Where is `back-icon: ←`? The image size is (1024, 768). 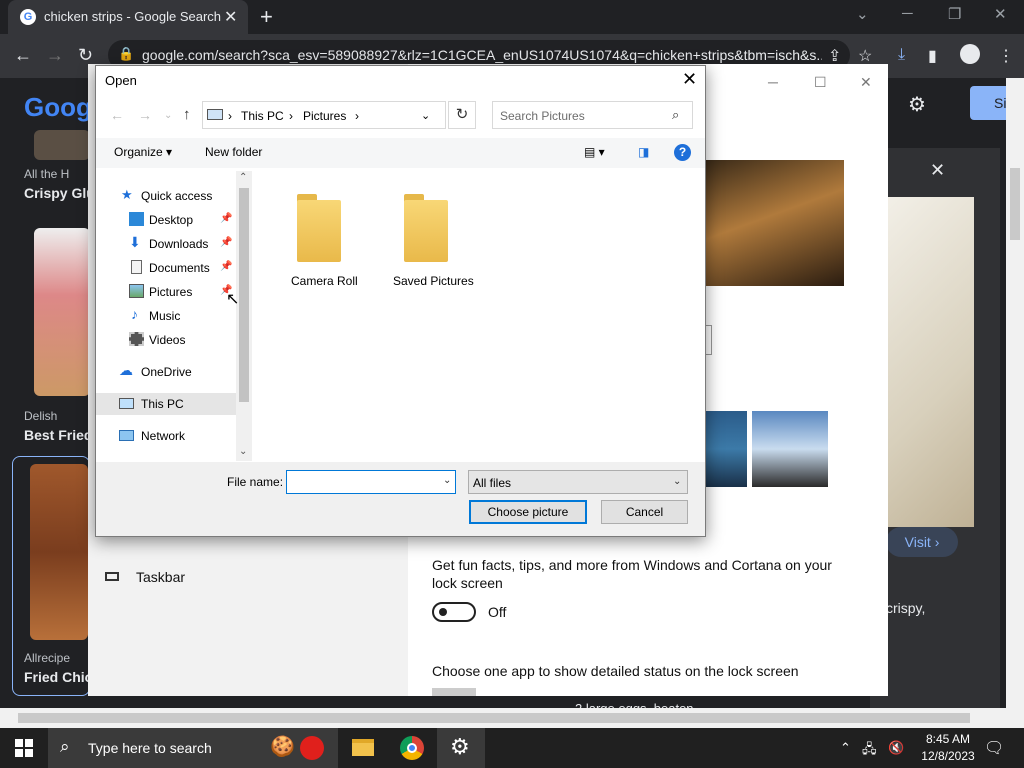
back-icon: ← is located at coordinates (23, 55).